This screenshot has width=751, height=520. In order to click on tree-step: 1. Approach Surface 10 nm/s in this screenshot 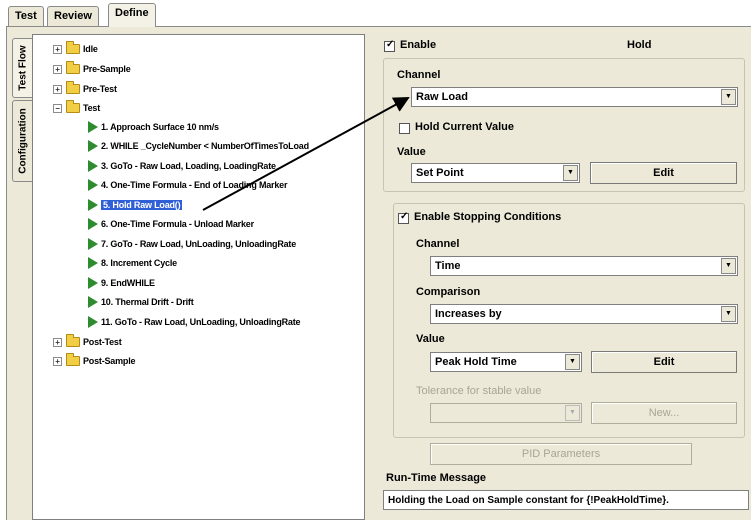, I will do `click(153, 127)`.